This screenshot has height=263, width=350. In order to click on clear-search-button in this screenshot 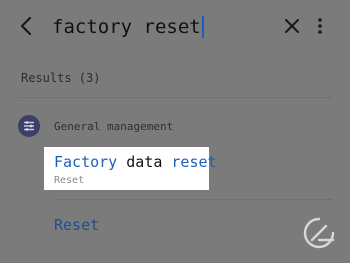, I will do `click(292, 26)`.